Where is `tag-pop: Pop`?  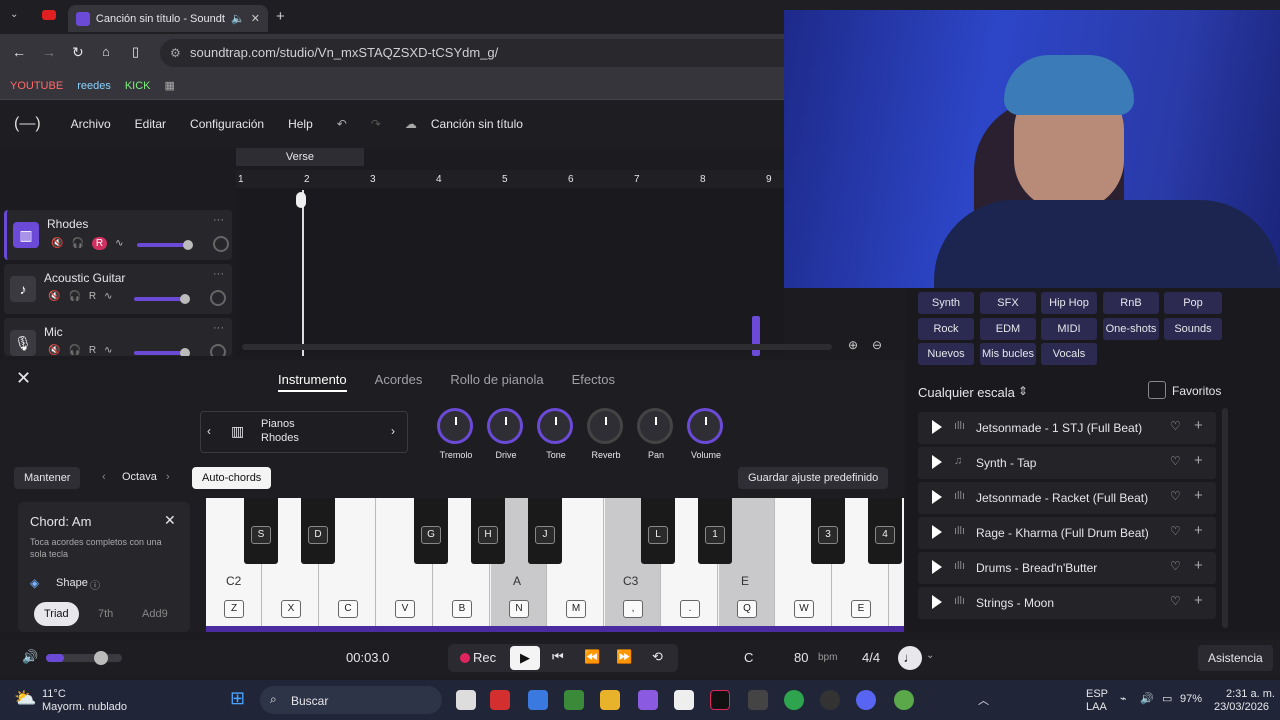
tag-pop: Pop is located at coordinates (1193, 303).